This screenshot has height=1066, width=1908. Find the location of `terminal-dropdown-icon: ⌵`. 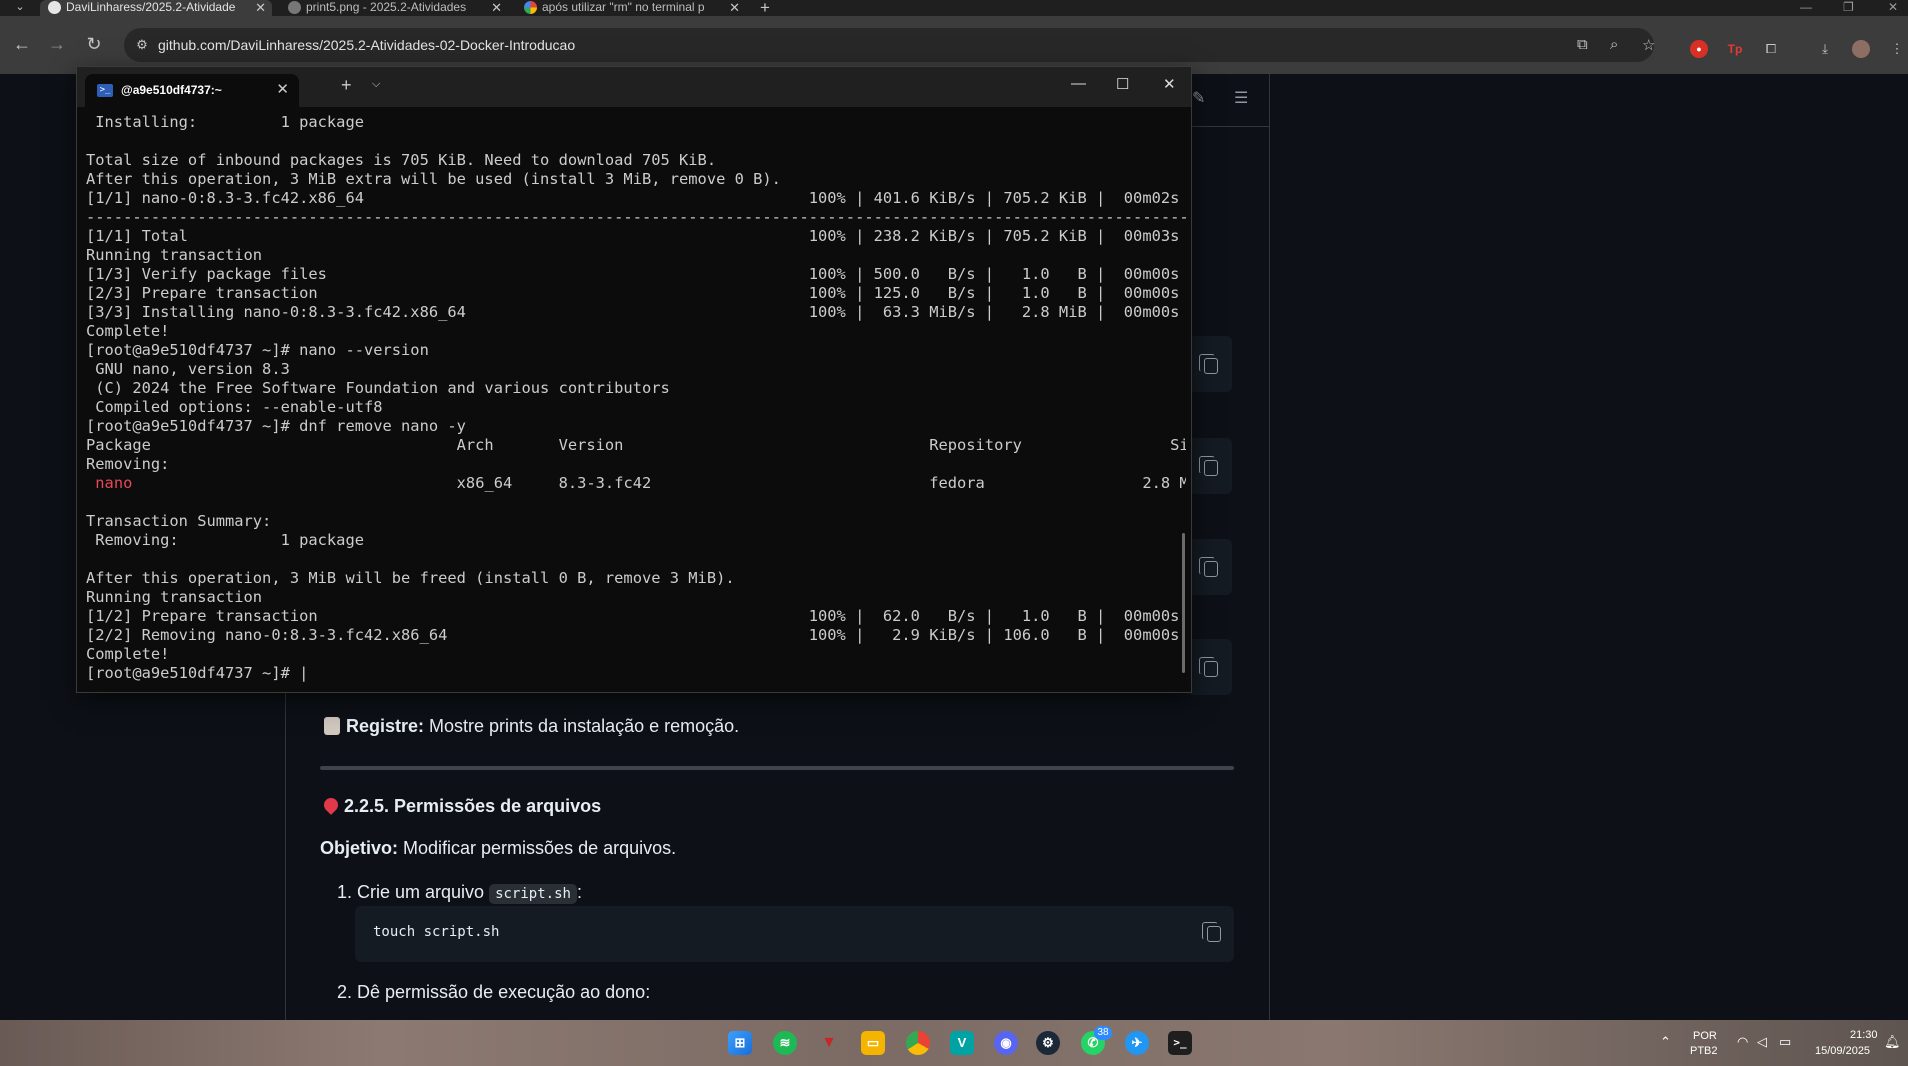

terminal-dropdown-icon: ⌵ is located at coordinates (376, 84).